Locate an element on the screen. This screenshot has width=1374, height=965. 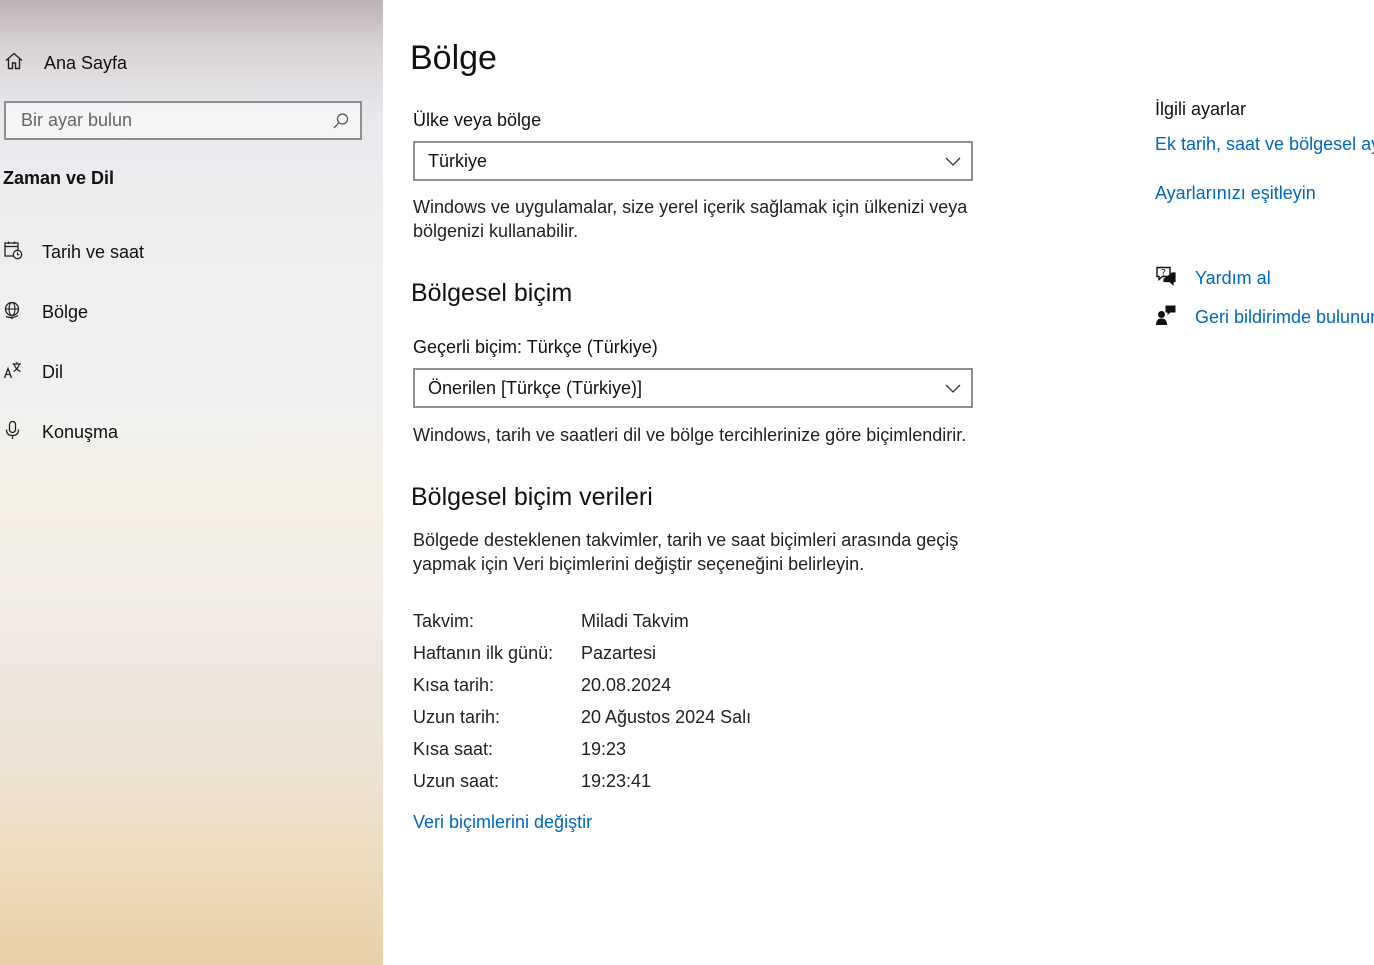
current-format-label: Geçerli biçim: Türkçe (Türkiye) is located at coordinates (535, 347).